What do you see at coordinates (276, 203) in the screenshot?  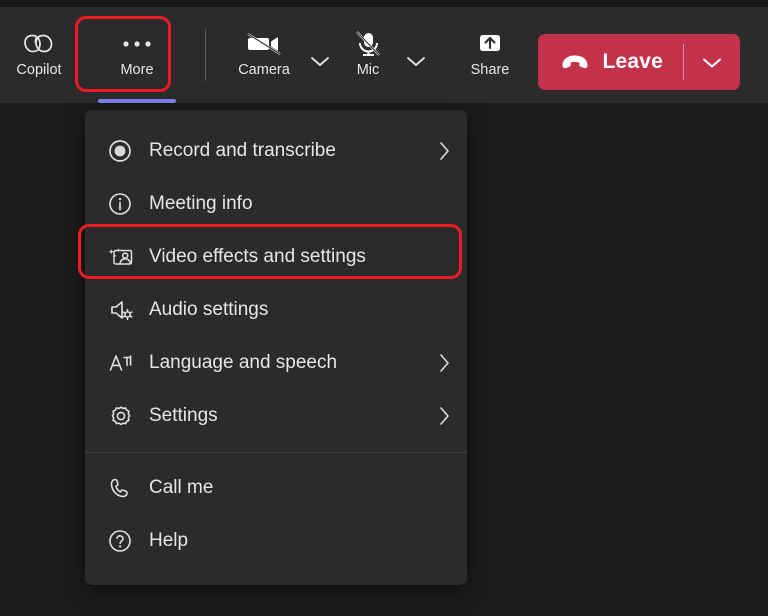 I see `menu-item-meeting-info: Meeting info` at bounding box center [276, 203].